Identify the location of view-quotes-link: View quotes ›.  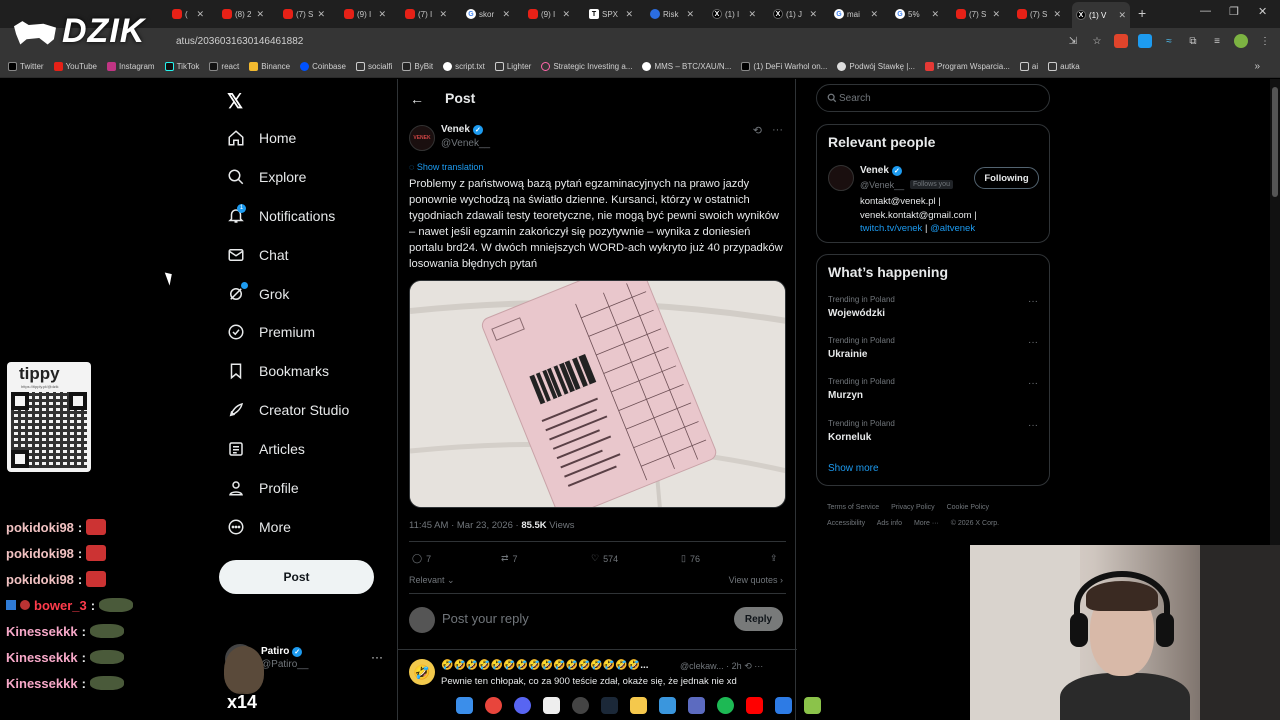
(756, 580).